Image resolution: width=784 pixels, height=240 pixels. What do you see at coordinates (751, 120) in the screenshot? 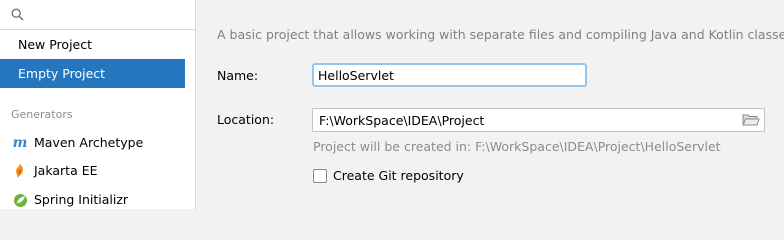
I see `folder-browse-icon` at bounding box center [751, 120].